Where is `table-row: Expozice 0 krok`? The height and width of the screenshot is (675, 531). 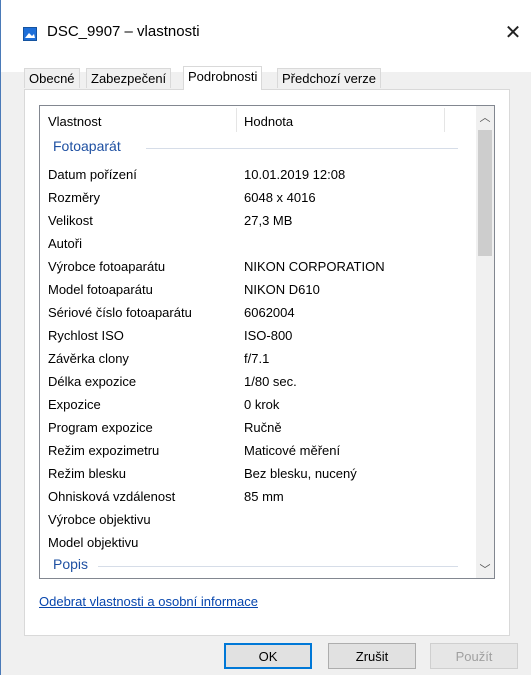 table-row: Expozice 0 krok is located at coordinates (254, 405).